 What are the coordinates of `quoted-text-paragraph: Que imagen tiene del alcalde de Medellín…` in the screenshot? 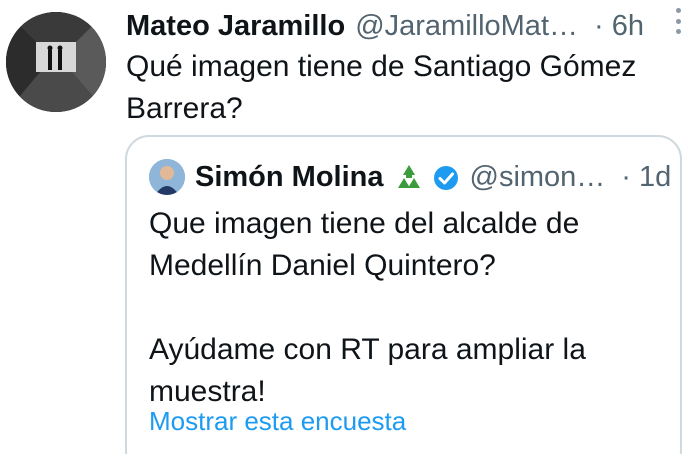 It's located at (364, 244).